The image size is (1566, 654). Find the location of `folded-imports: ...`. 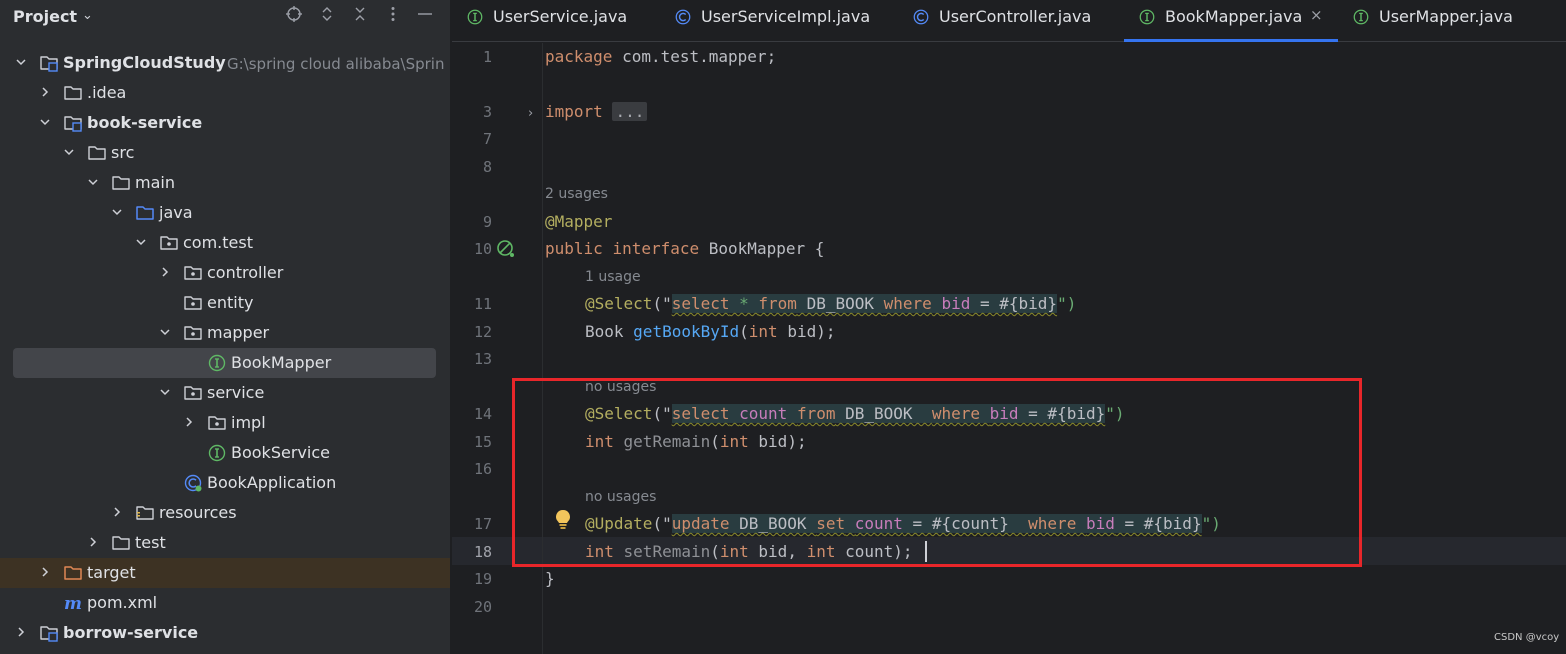

folded-imports: ... is located at coordinates (630, 111).